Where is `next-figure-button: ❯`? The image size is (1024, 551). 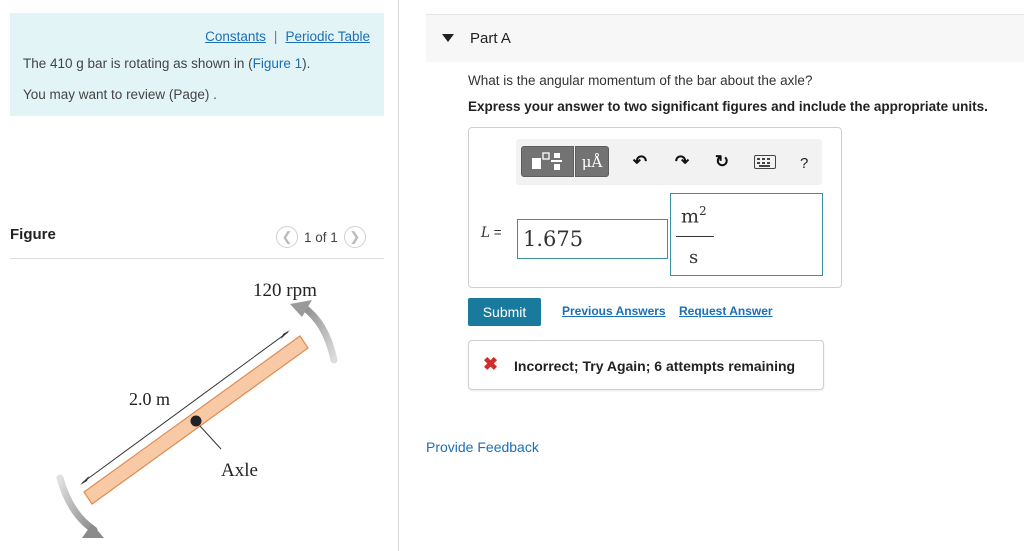
next-figure-button: ❯ is located at coordinates (354, 237).